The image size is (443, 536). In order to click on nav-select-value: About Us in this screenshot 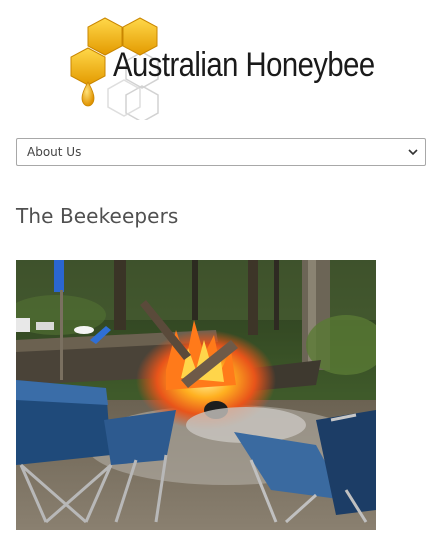, I will do `click(54, 152)`.